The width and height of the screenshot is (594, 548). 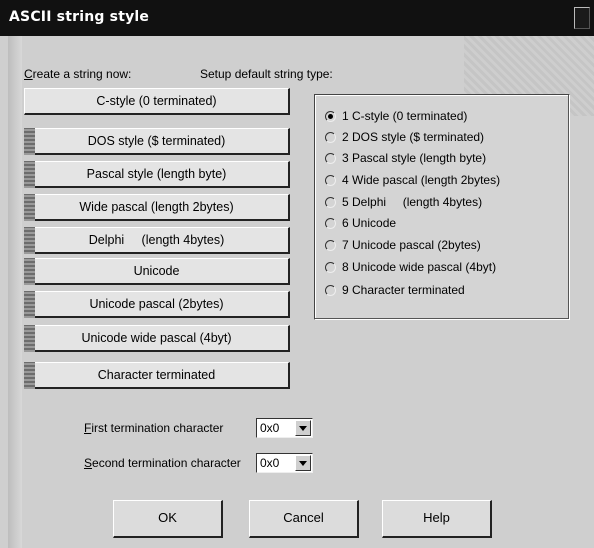 I want to click on pascal-style-button-label: Pascal style (length byte), so click(x=156, y=174).